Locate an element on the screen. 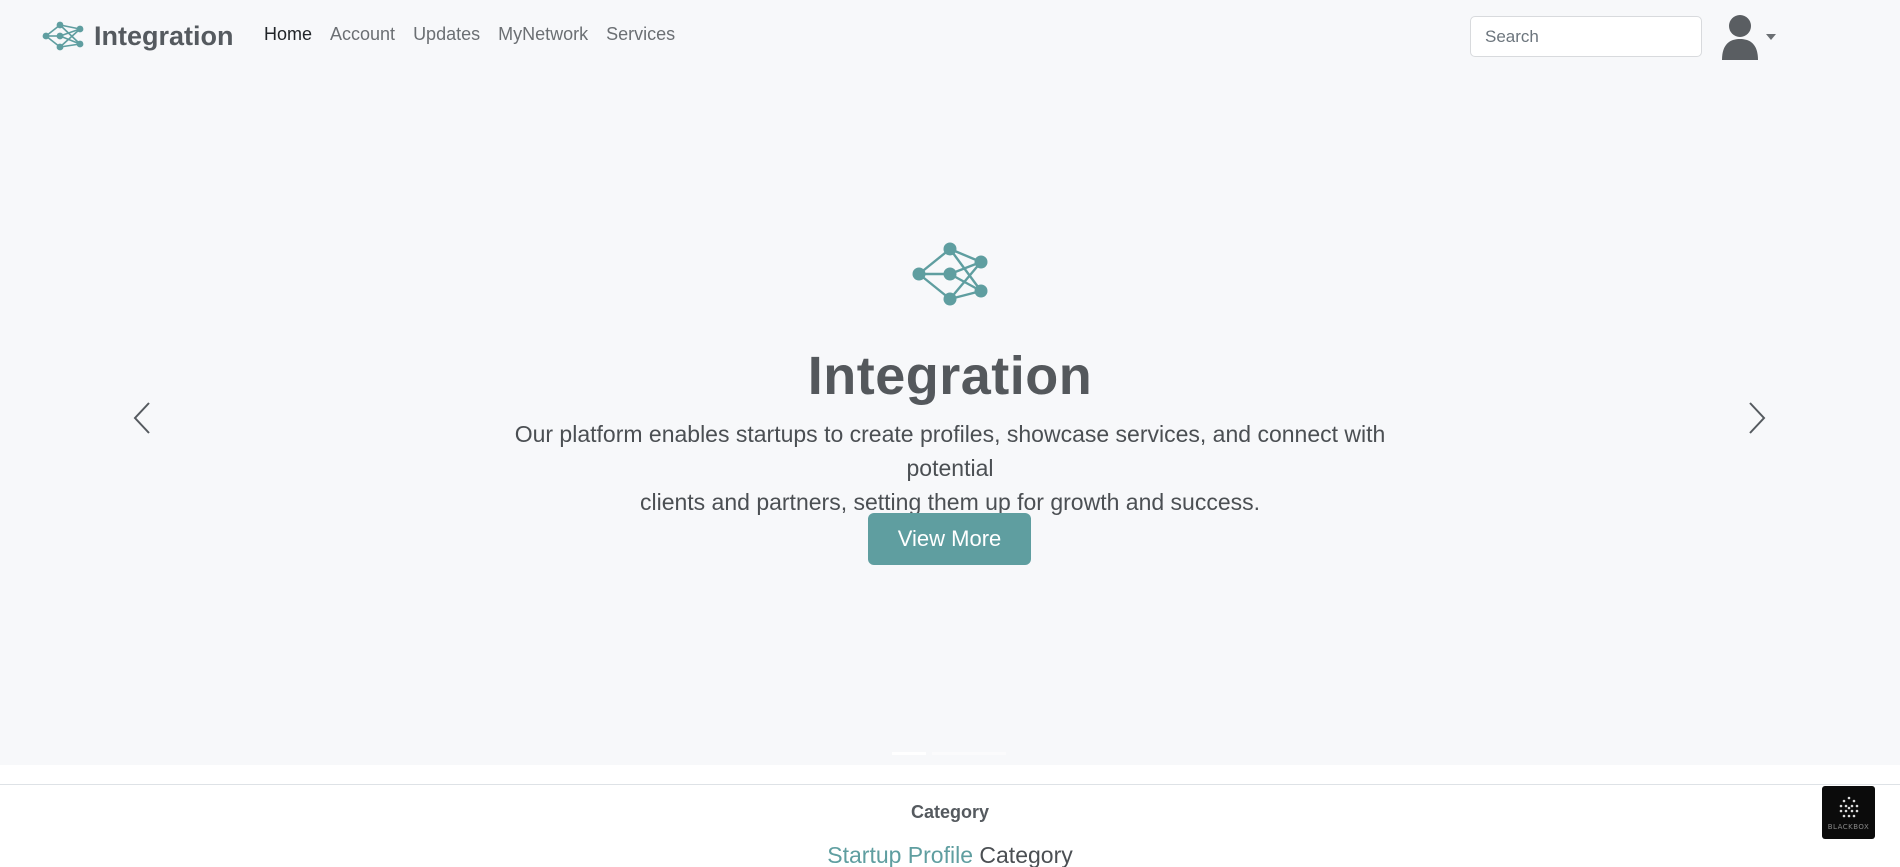  chevron-down-icon is located at coordinates (1771, 37).